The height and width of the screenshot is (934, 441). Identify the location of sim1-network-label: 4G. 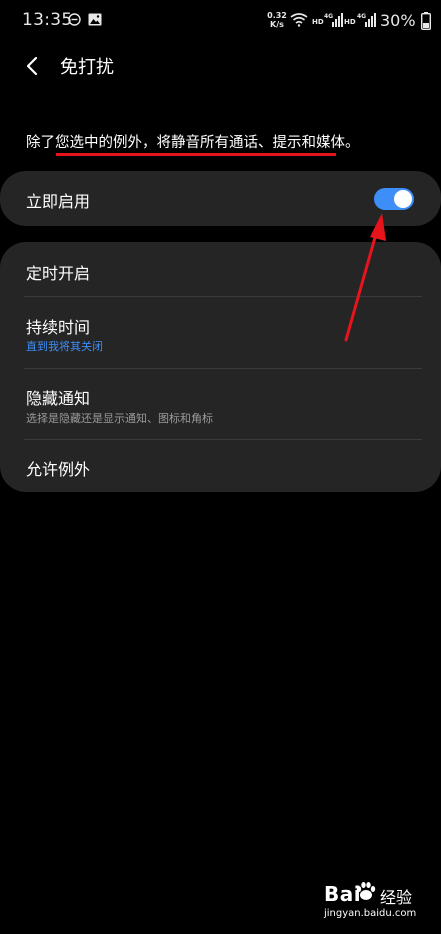
(328, 16).